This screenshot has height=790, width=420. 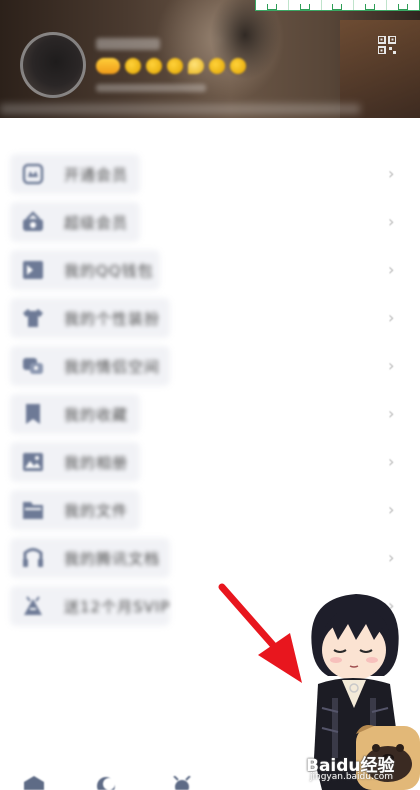 I want to click on crown-card-icon, so click(x=33, y=174).